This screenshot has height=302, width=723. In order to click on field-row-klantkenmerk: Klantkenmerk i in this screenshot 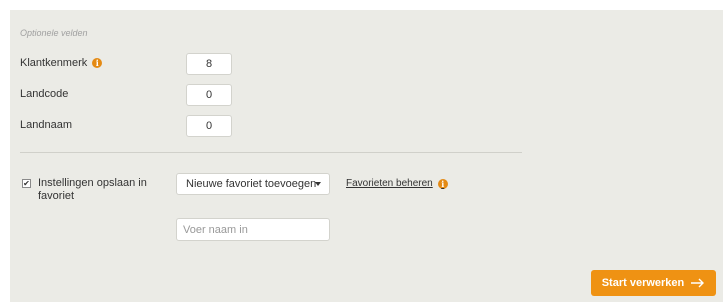, I will do `click(170, 64)`.